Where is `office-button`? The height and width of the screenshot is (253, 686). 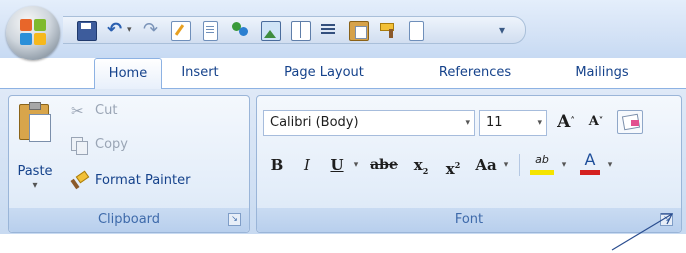 office-button is located at coordinates (33, 33).